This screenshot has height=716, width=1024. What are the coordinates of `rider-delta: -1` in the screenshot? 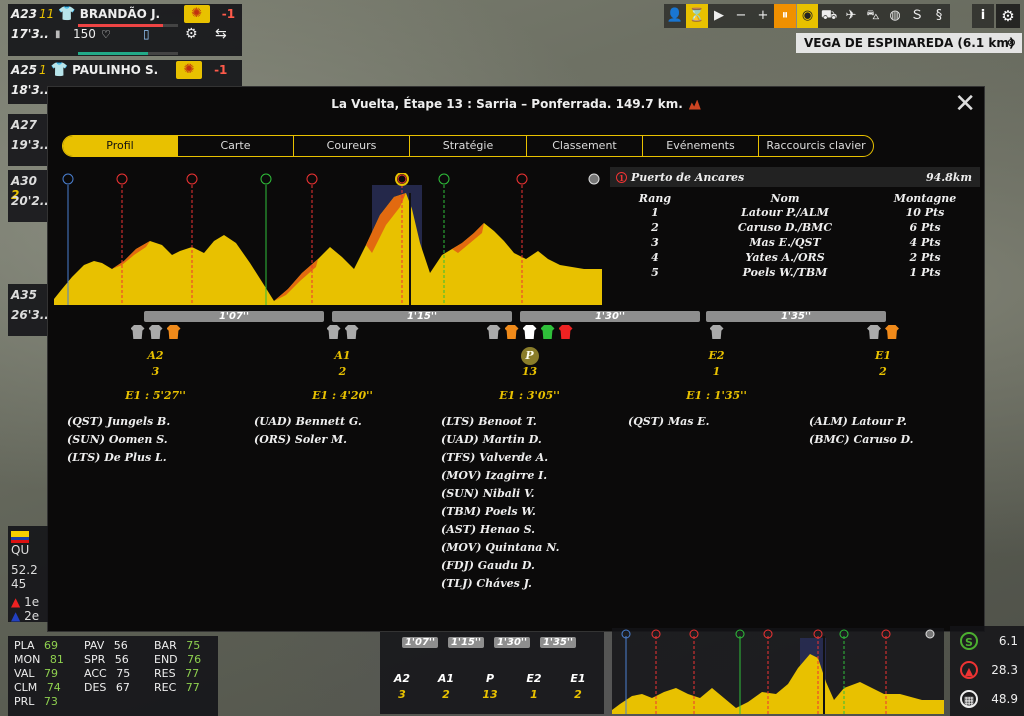 It's located at (228, 14).